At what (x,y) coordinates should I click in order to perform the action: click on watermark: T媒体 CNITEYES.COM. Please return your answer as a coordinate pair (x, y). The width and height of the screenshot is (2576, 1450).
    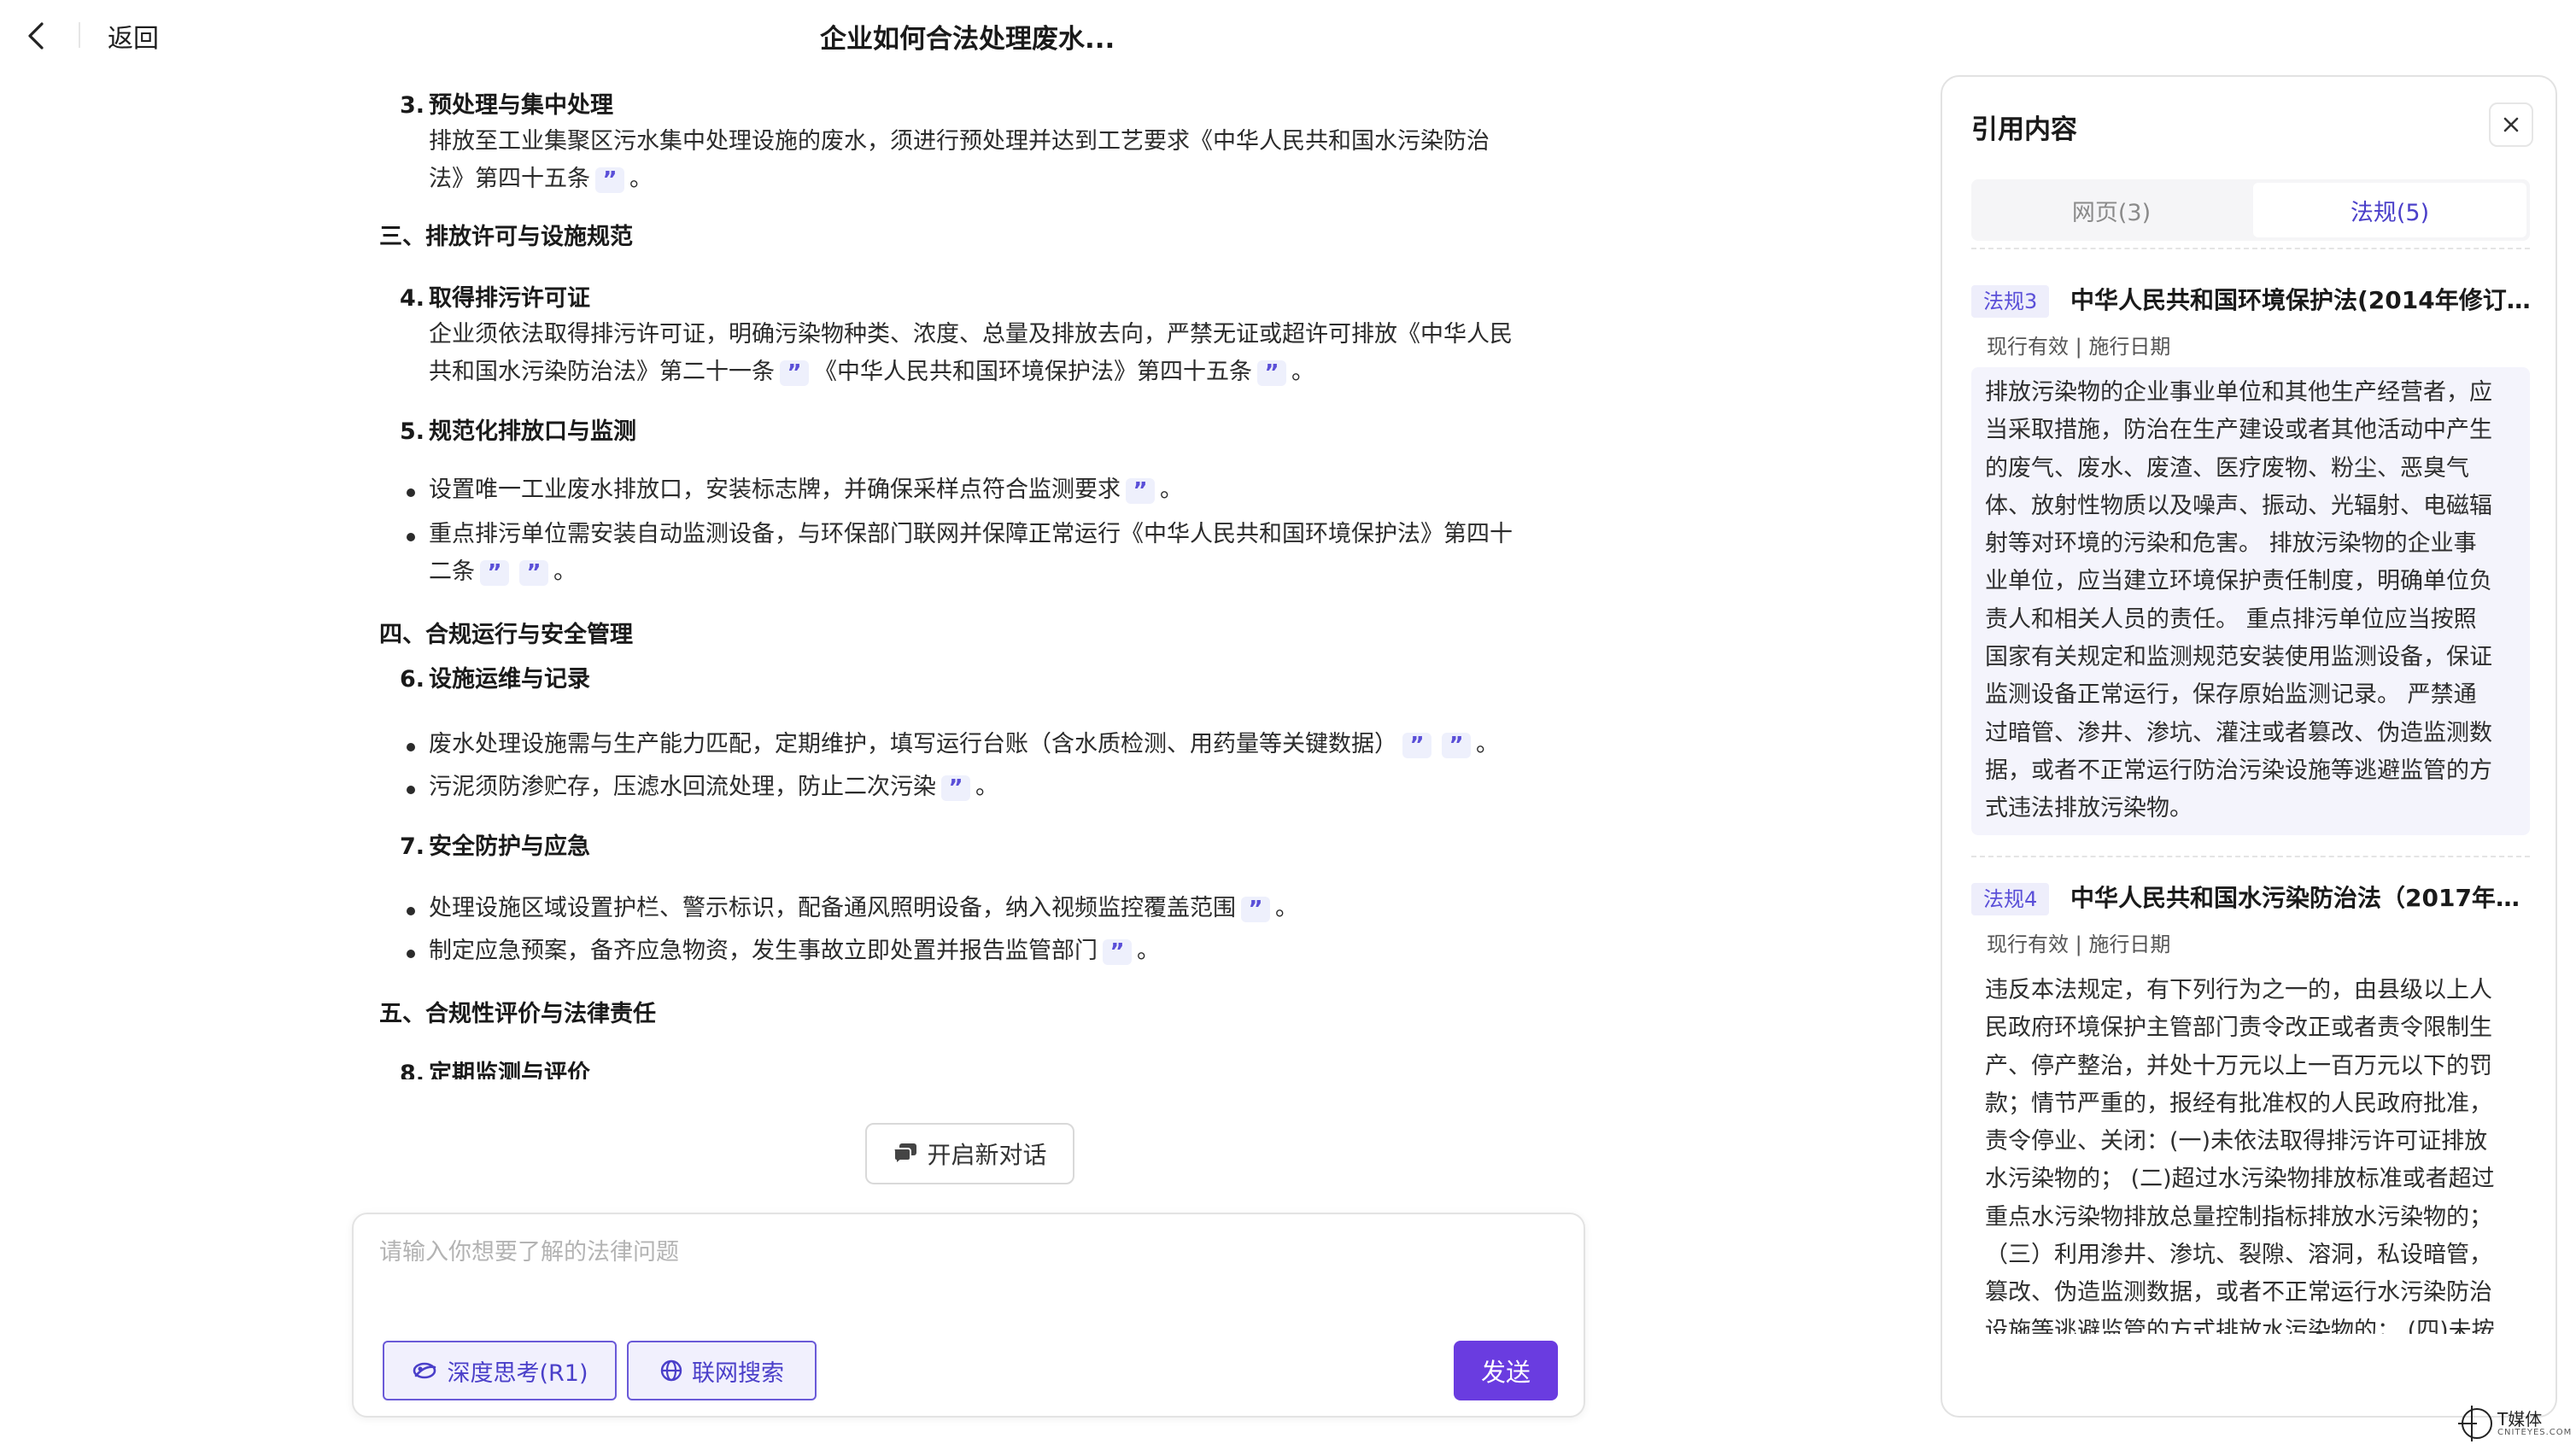
    Looking at the image, I should click on (2513, 1423).